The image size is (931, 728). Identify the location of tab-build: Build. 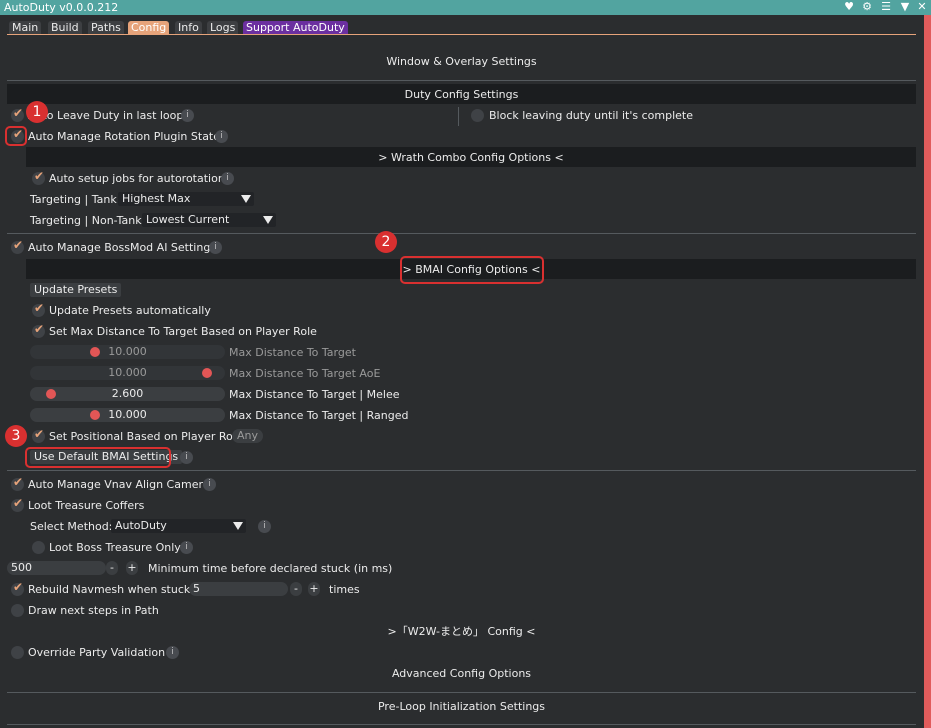
(65, 28).